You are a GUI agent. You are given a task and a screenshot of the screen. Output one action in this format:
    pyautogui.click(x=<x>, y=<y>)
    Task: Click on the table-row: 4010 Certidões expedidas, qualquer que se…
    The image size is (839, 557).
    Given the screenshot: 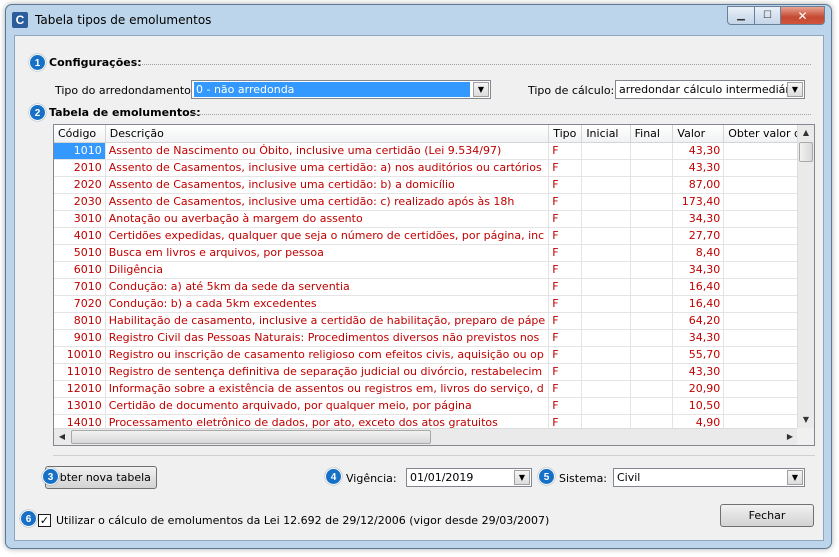 What is the action you would take?
    pyautogui.click(x=434, y=236)
    